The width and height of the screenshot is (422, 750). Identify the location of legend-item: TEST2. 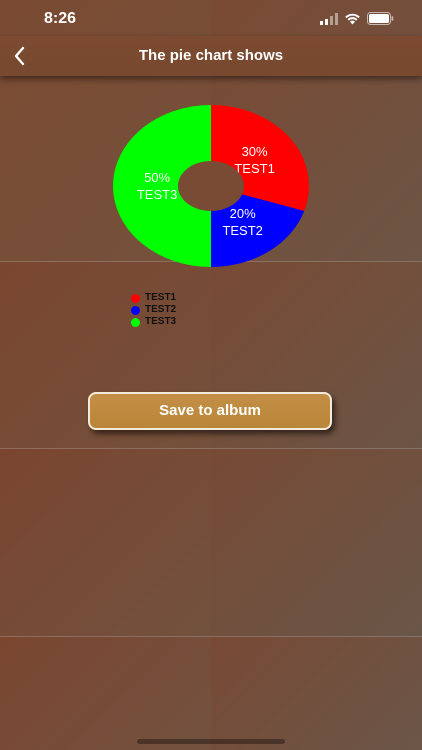
(153, 310).